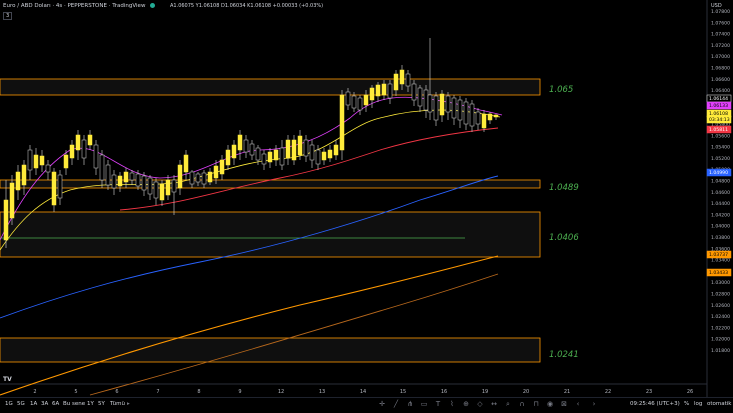 This screenshot has height=413, width=733. What do you see at coordinates (21, 404) in the screenshot?
I see `range-5d-button: 5G` at bounding box center [21, 404].